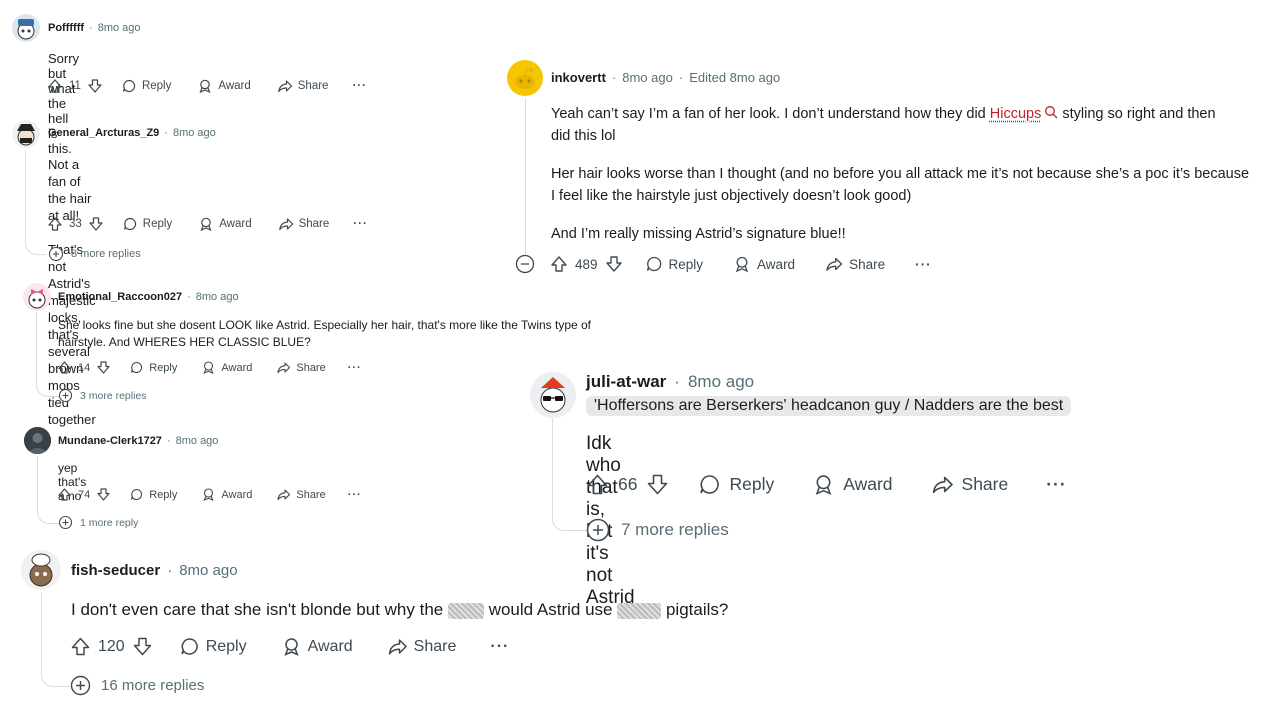 The height and width of the screenshot is (720, 1280). Describe the element at coordinates (109, 522) in the screenshot. I see `more-replies-label: 1 more reply` at that location.